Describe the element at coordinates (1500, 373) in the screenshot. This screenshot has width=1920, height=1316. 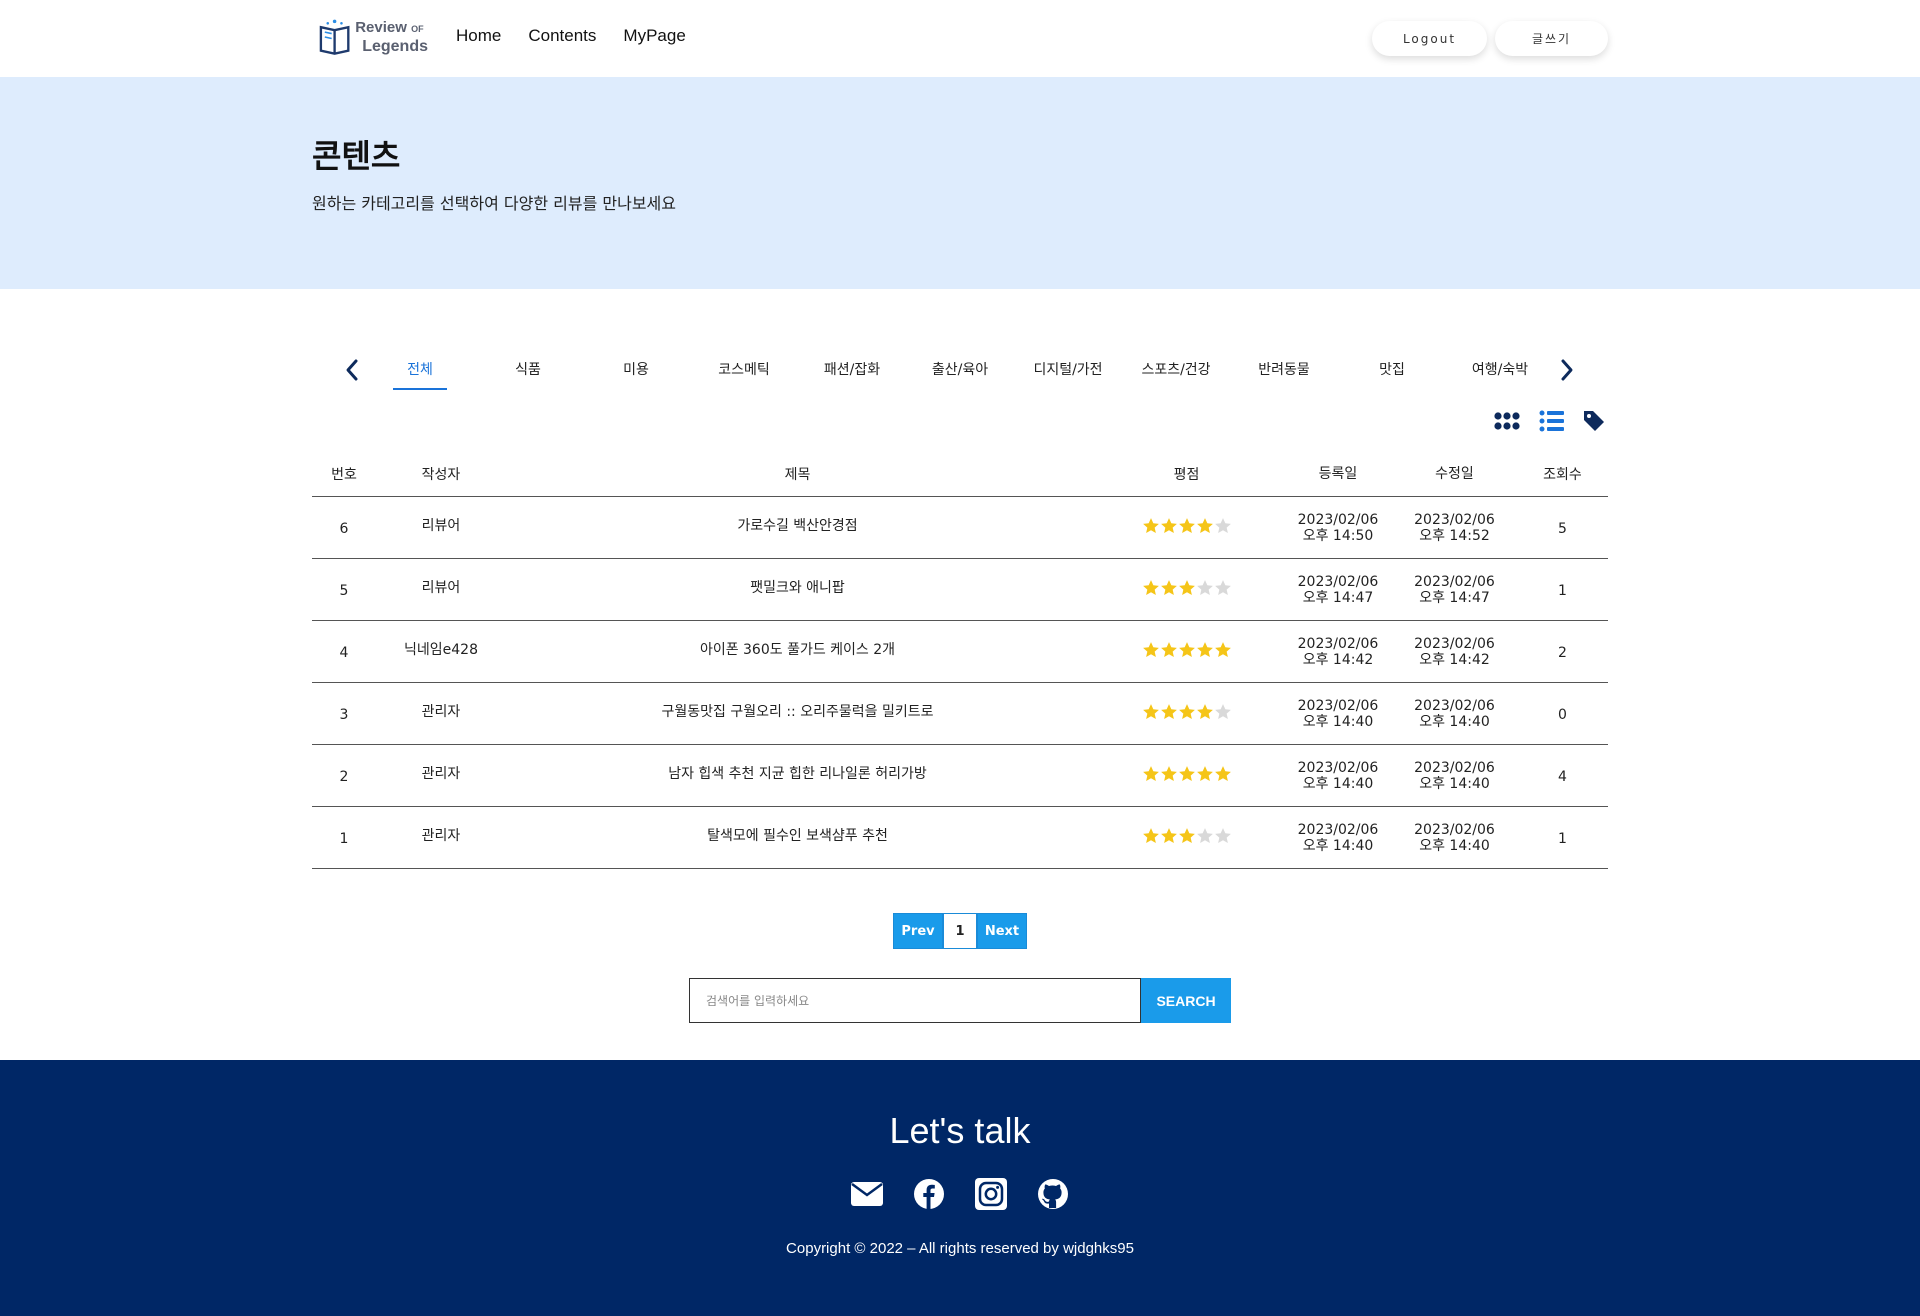
I see `category-tab: 여행/숙박` at that location.